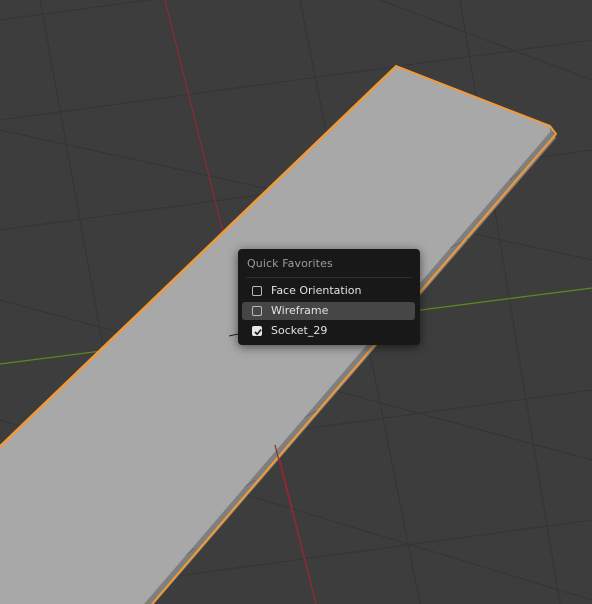 The height and width of the screenshot is (604, 592). What do you see at coordinates (290, 263) in the screenshot?
I see `menu-title: Quick Favorites` at bounding box center [290, 263].